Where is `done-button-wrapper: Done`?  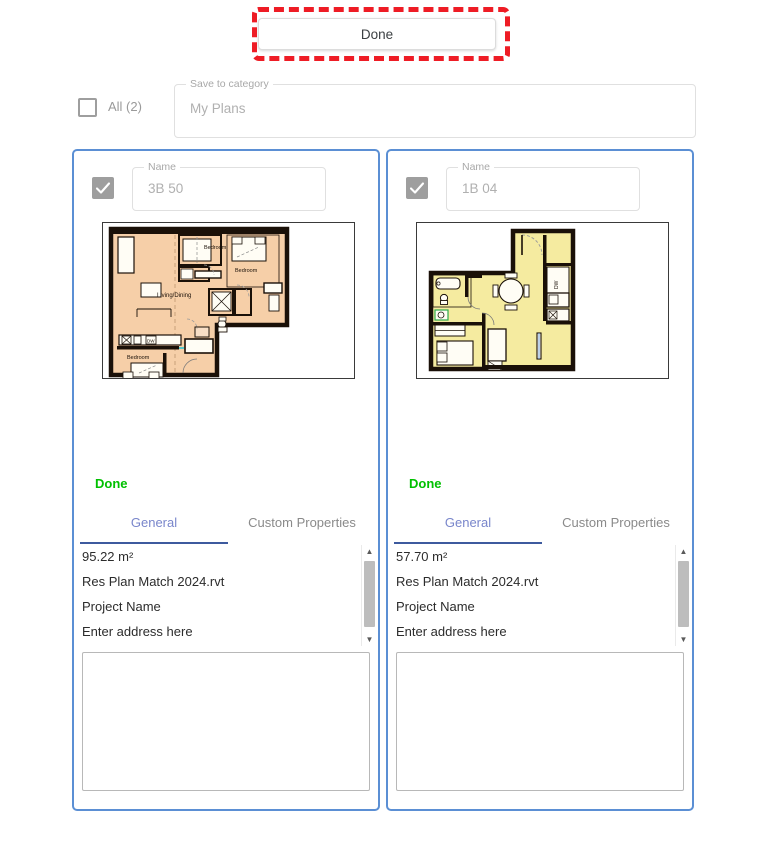 done-button-wrapper: Done is located at coordinates (377, 34).